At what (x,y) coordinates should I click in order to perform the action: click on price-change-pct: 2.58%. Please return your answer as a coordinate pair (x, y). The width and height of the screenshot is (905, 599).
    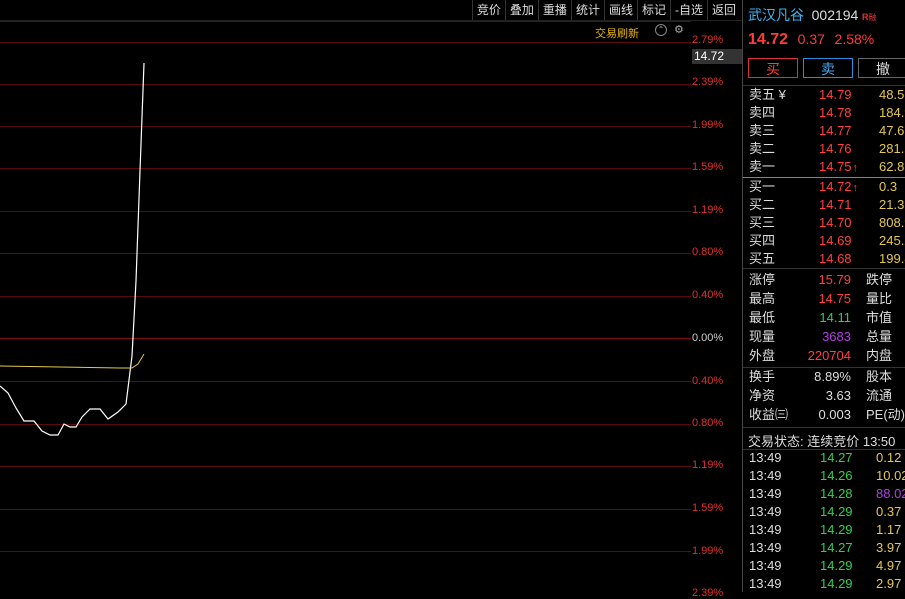
    Looking at the image, I should click on (854, 39).